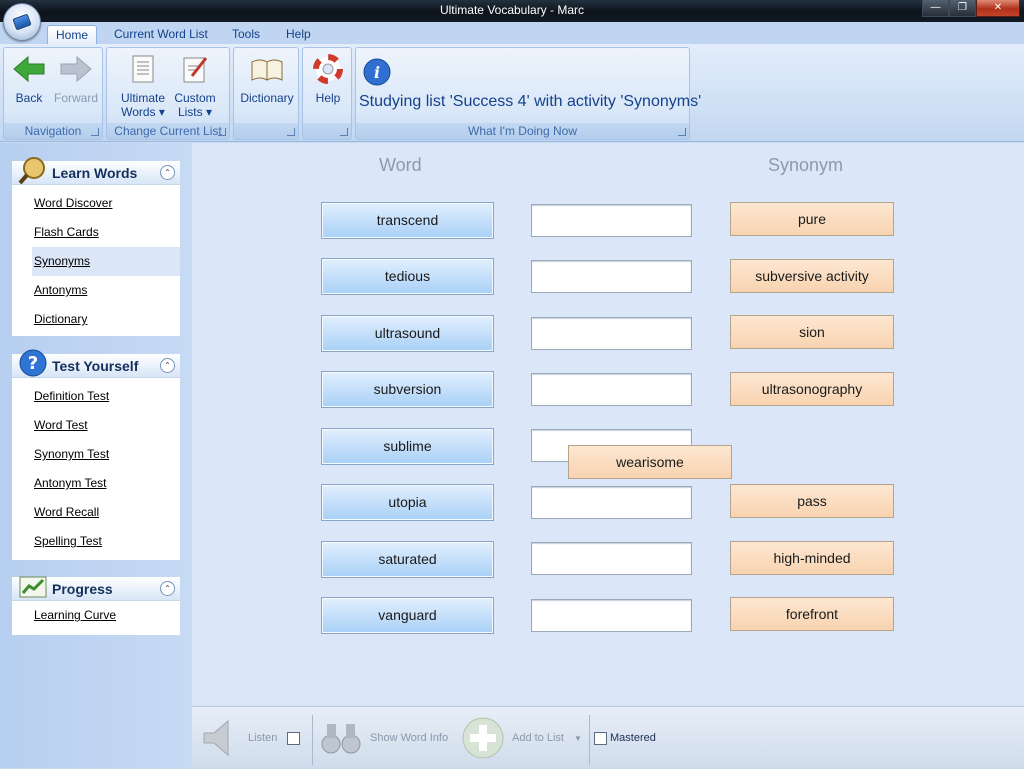 This screenshot has height=769, width=1024. Describe the element at coordinates (142, 98) in the screenshot. I see `ultimate-words-label: Ultimate` at that location.